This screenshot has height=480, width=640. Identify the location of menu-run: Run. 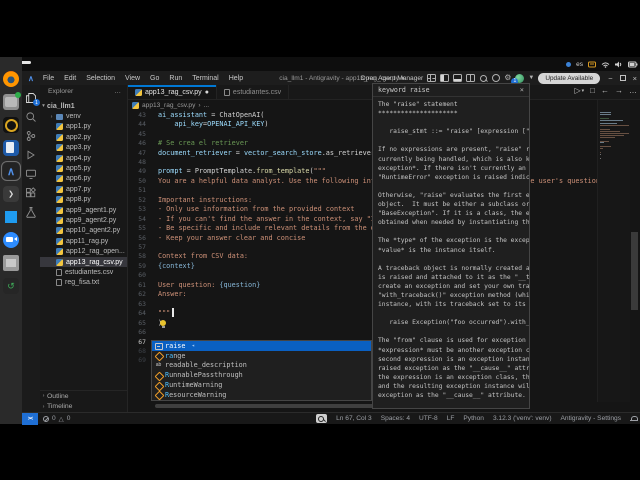
(175, 78).